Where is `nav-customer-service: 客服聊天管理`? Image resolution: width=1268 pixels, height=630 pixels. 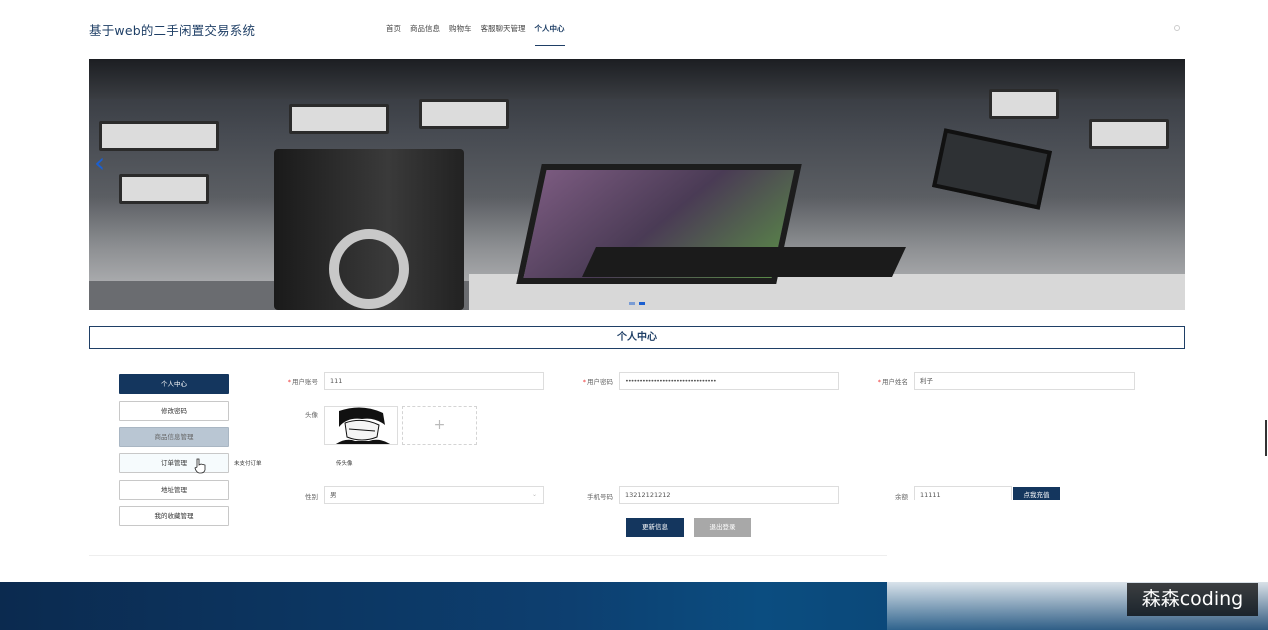
nav-customer-service: 客服聊天管理 is located at coordinates (503, 34).